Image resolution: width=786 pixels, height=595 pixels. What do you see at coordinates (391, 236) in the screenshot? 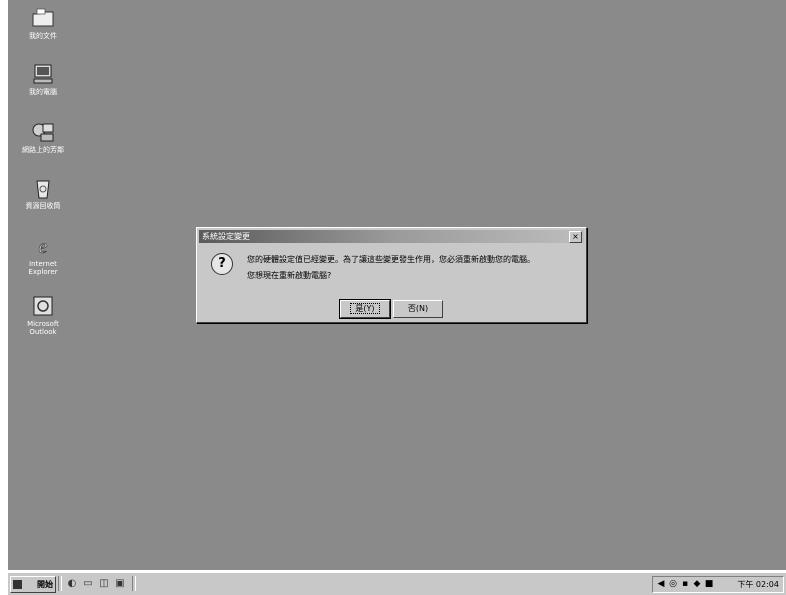
I see `dialog-titlebar: 系統設定變更 ×` at bounding box center [391, 236].